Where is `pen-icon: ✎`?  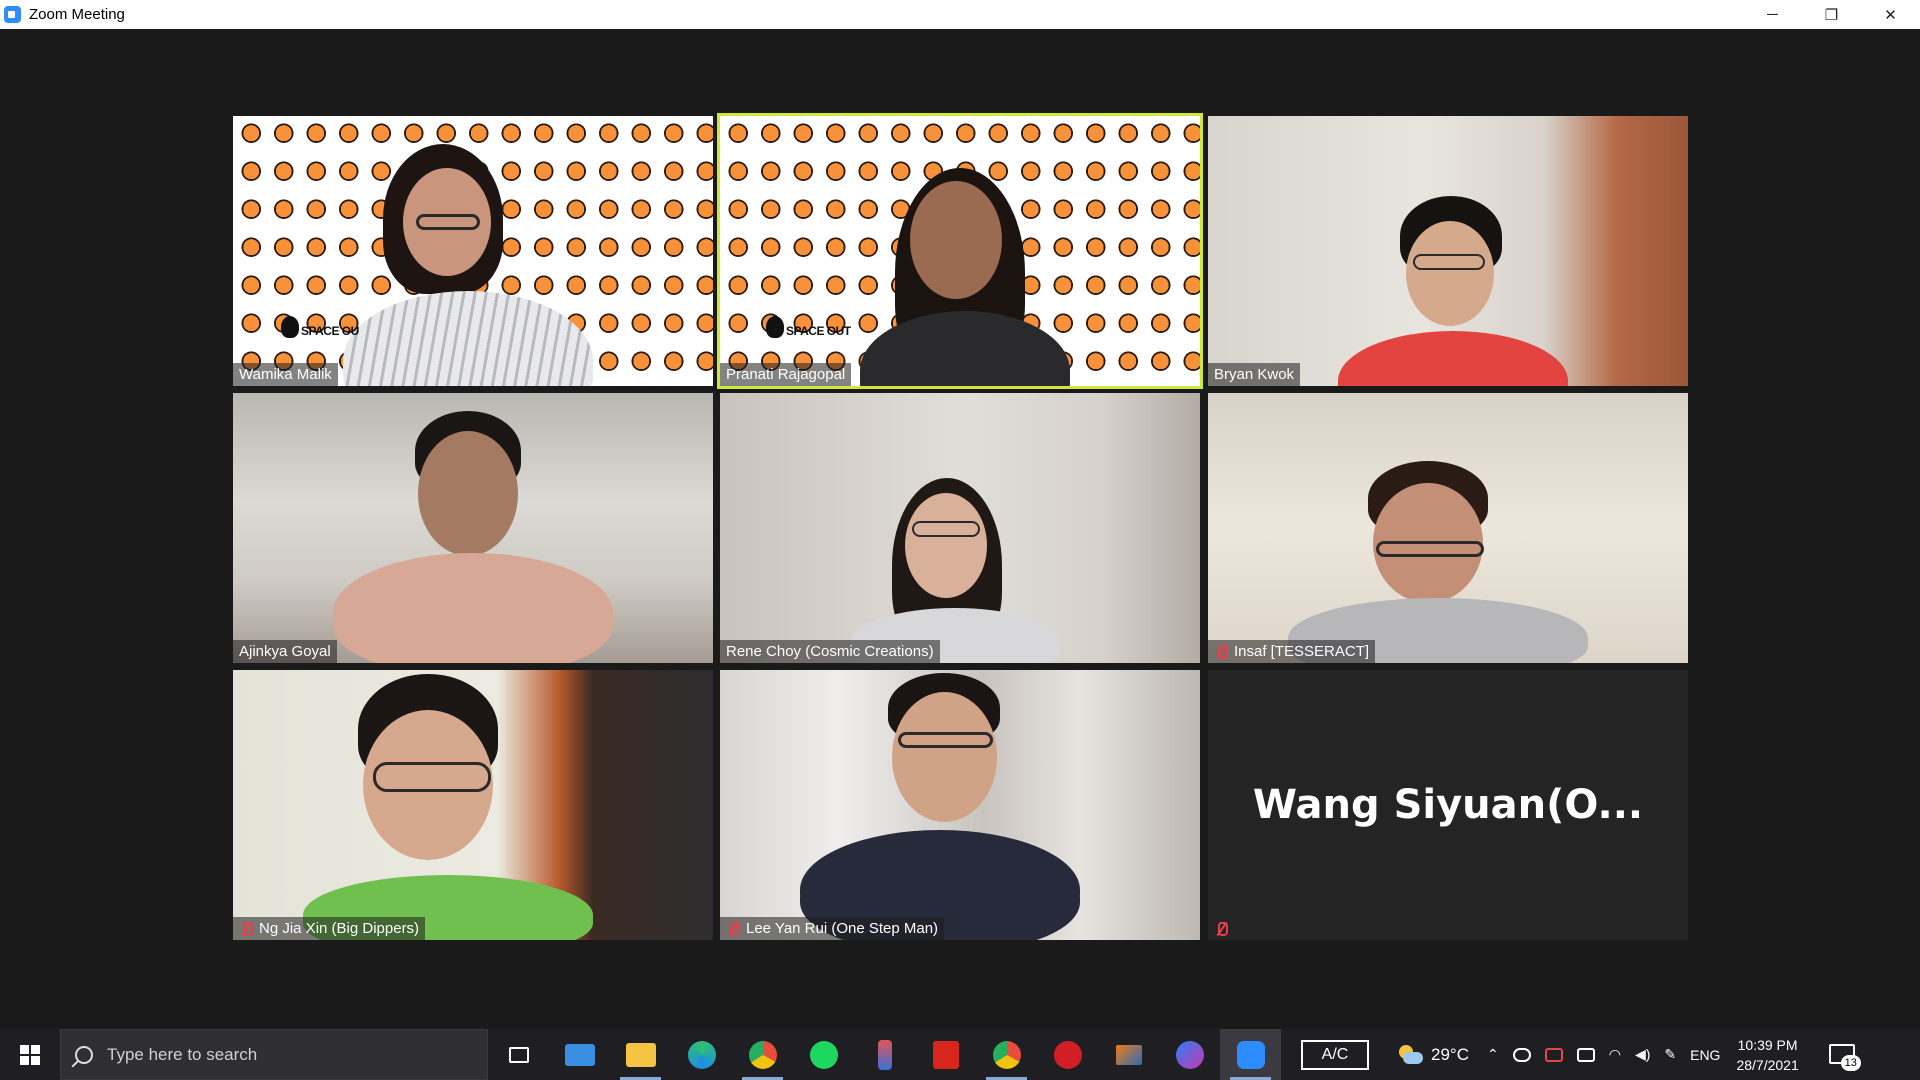 pen-icon: ✎ is located at coordinates (1670, 1054).